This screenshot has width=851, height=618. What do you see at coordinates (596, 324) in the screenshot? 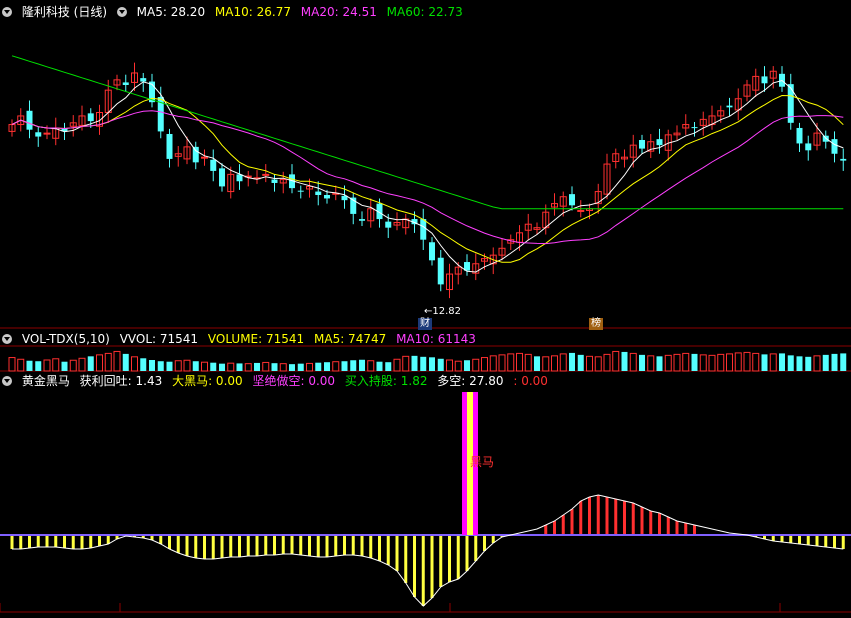
I see `ranking-tag: 榜` at bounding box center [596, 324].